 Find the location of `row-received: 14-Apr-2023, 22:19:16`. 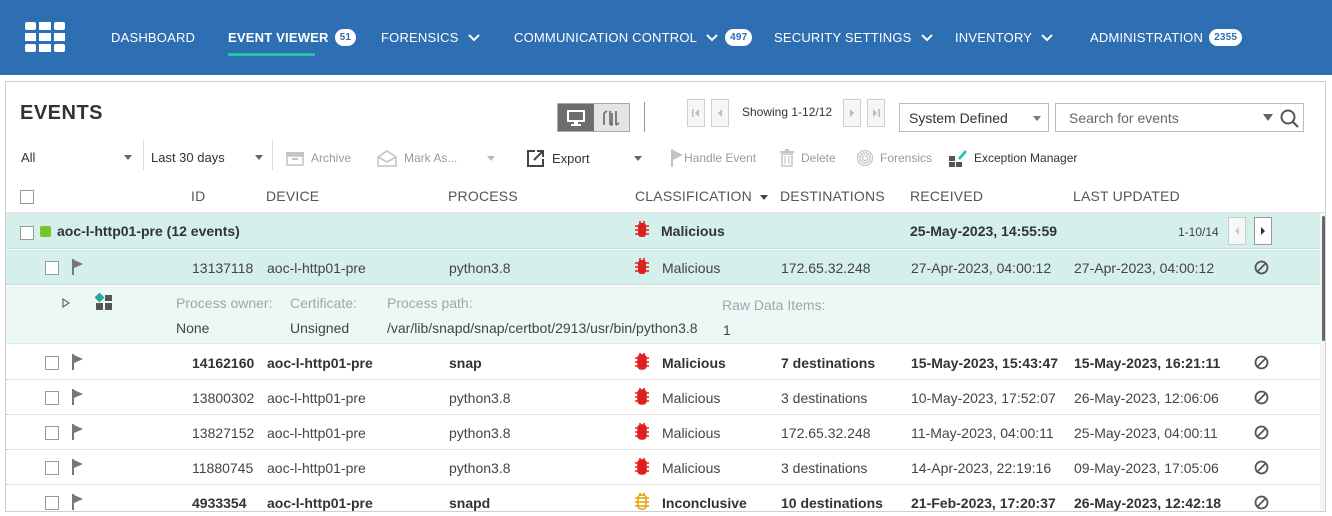

row-received: 14-Apr-2023, 22:19:16 is located at coordinates (981, 468).